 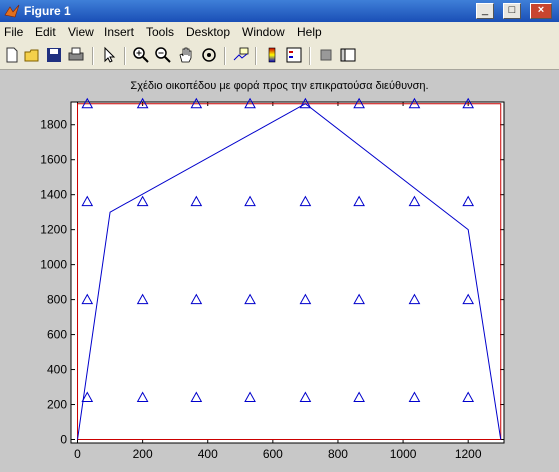 What do you see at coordinates (208, 454) in the screenshot?
I see `x-tick-label: 400` at bounding box center [208, 454].